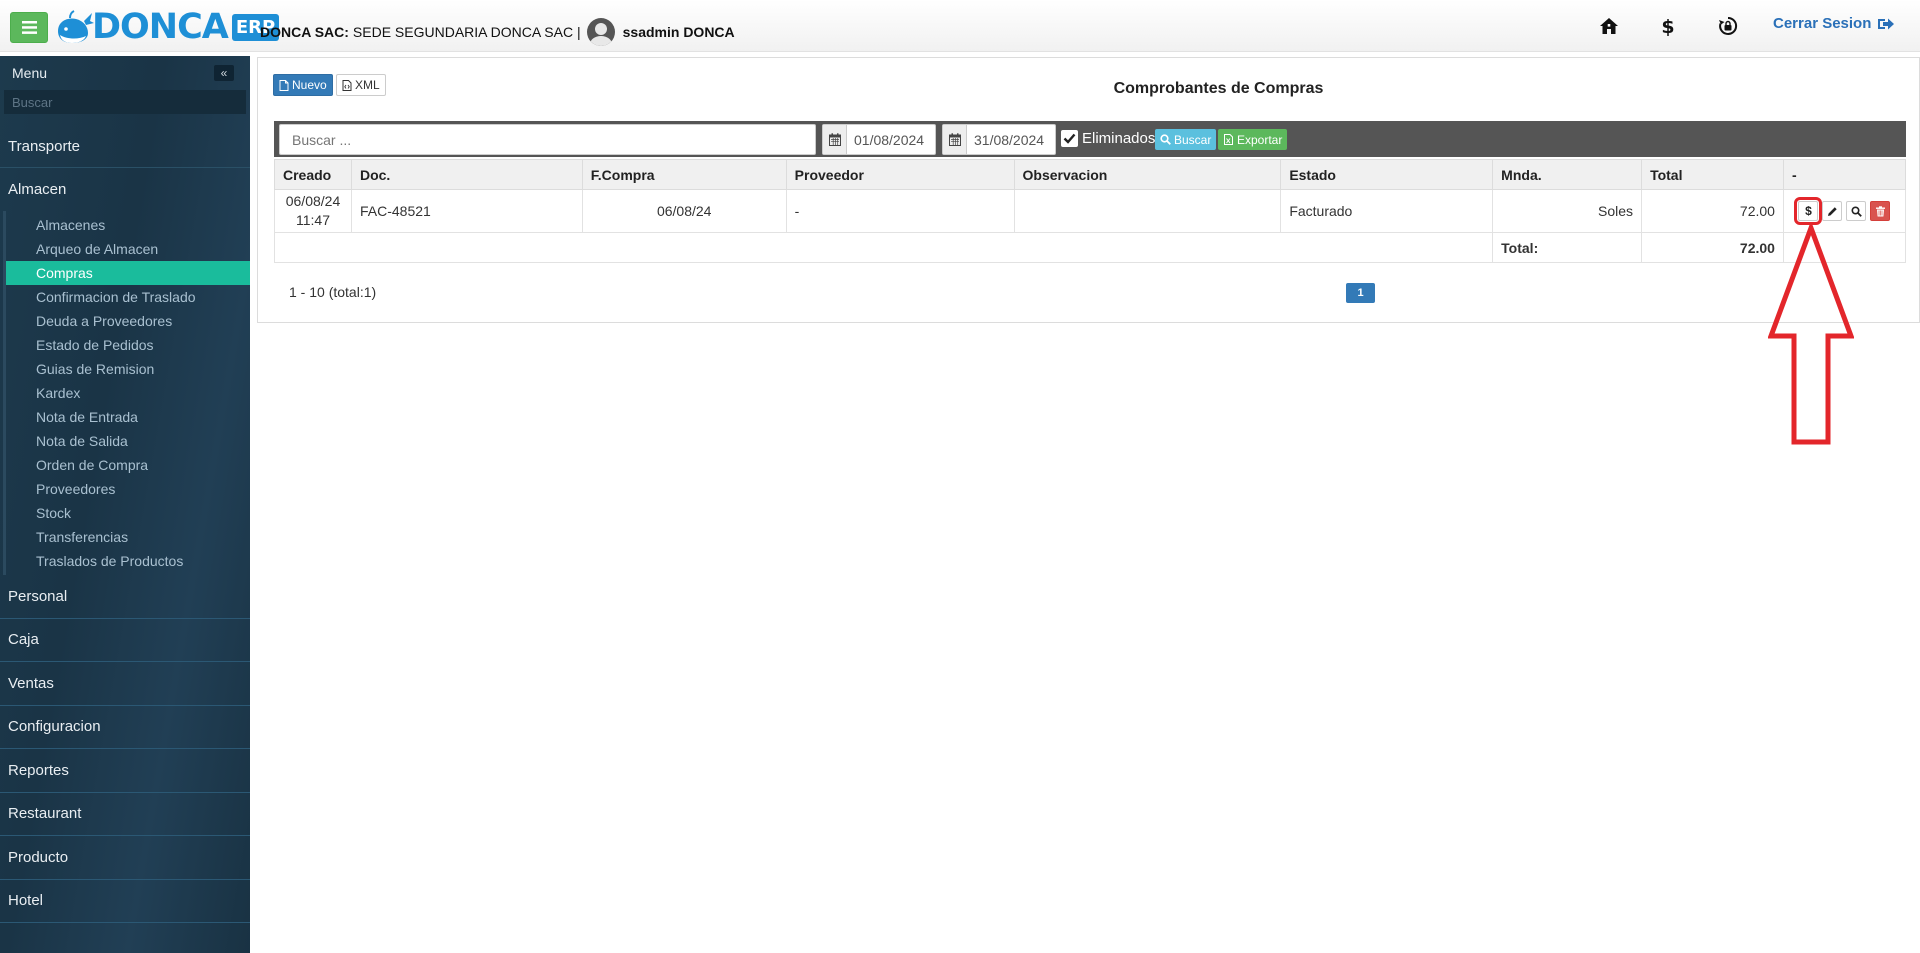 Image resolution: width=1920 pixels, height=953 pixels. I want to click on table-total-row: Total: 72.00, so click(1090, 247).